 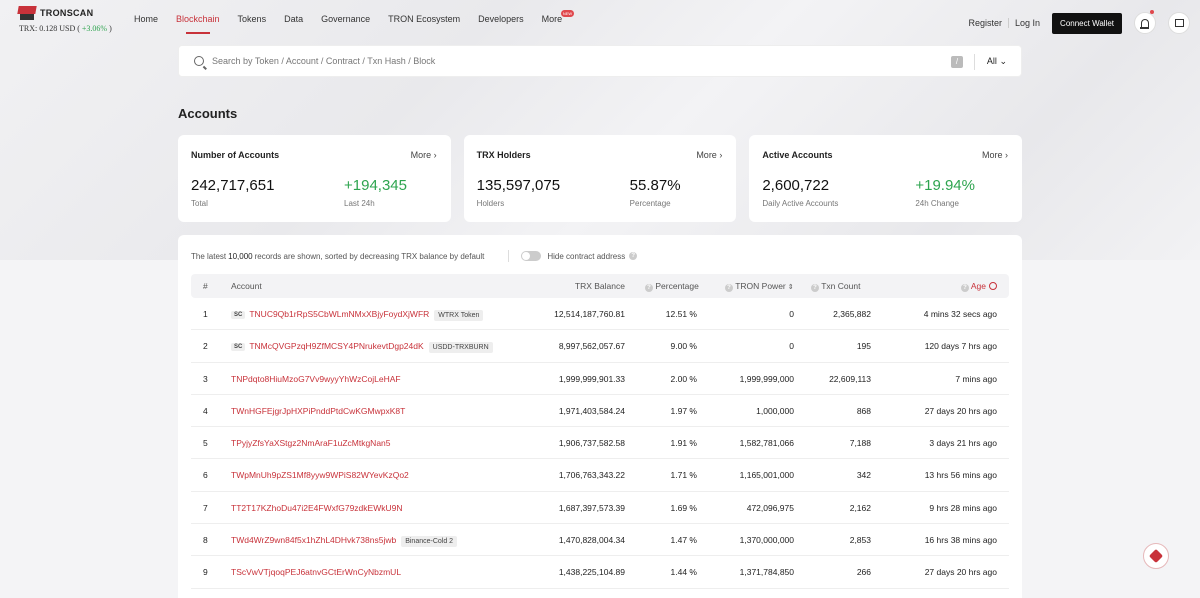 What do you see at coordinates (205, 346) in the screenshot?
I see `row-num: 2` at bounding box center [205, 346].